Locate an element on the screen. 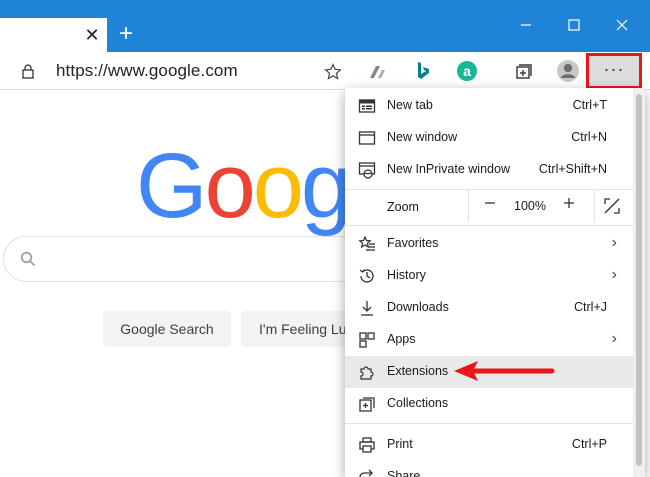 This screenshot has height=477, width=650. grammarly-icon: a is located at coordinates (467, 71).